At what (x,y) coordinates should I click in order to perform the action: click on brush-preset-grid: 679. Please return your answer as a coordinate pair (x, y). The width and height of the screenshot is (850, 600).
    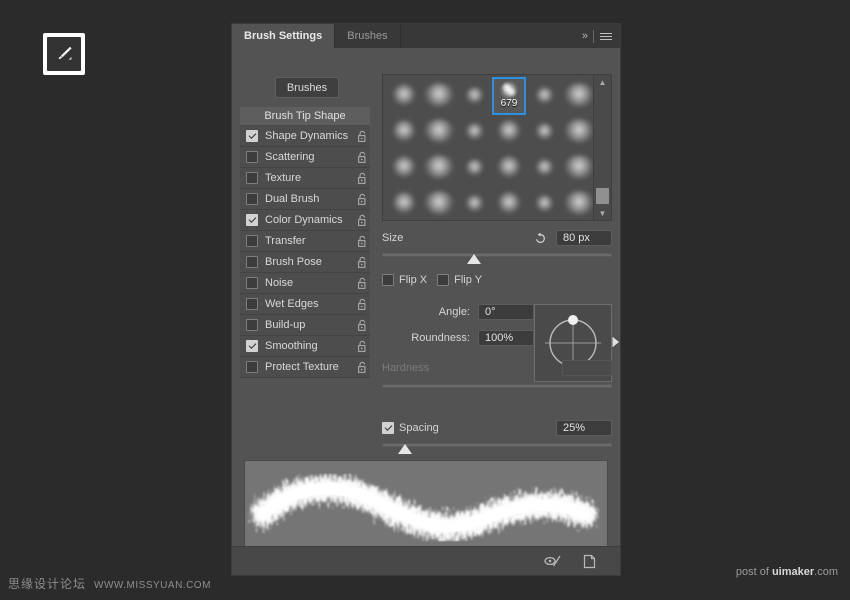
    Looking at the image, I should click on (488, 147).